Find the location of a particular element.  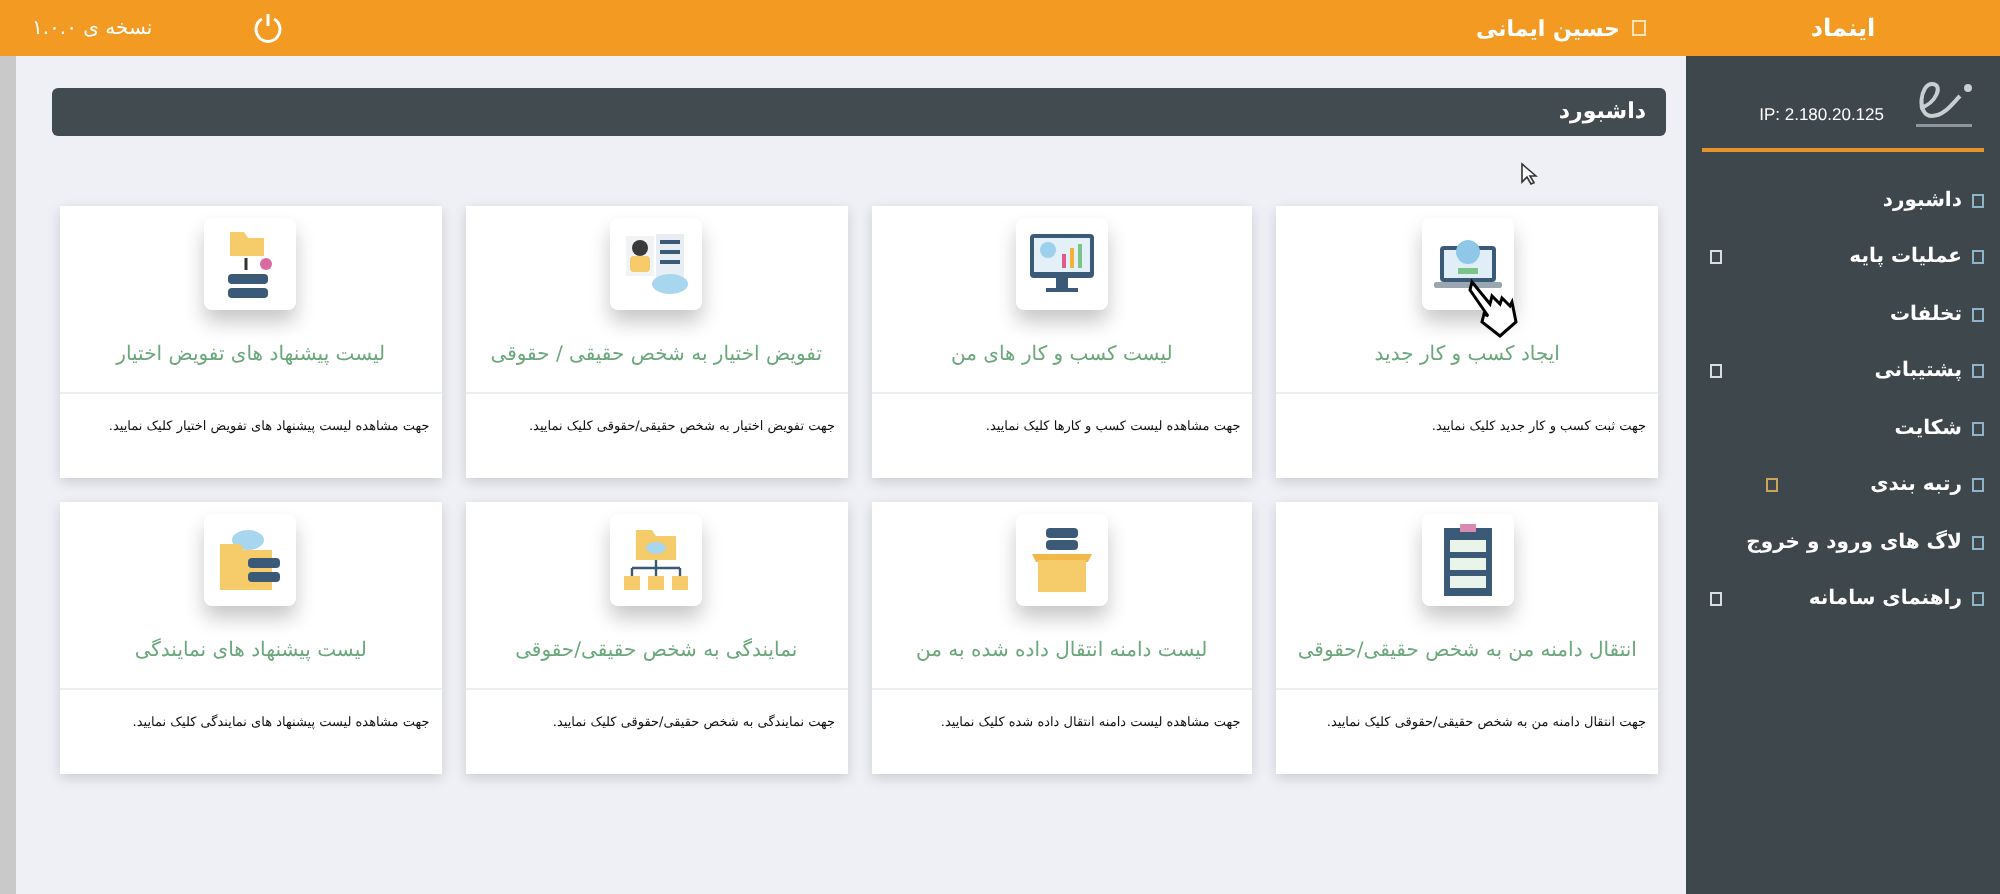

sidebar-item: راهنمای سامانه is located at coordinates (1843, 599).